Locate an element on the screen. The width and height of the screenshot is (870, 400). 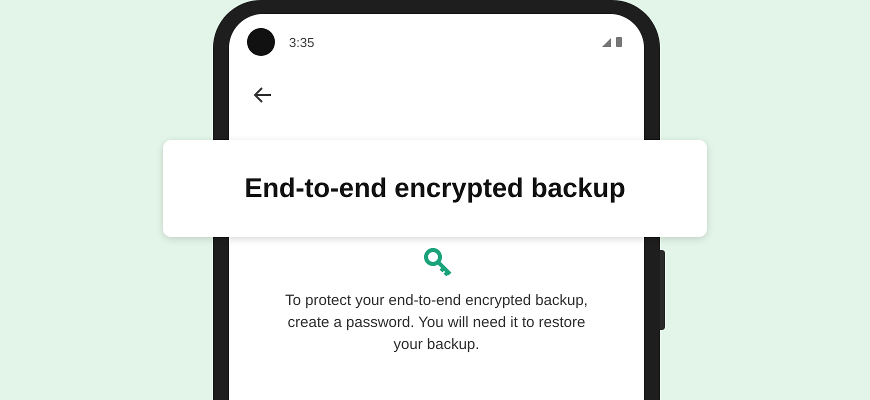
banner-title: End-to-end encrypted backup is located at coordinates (435, 188).